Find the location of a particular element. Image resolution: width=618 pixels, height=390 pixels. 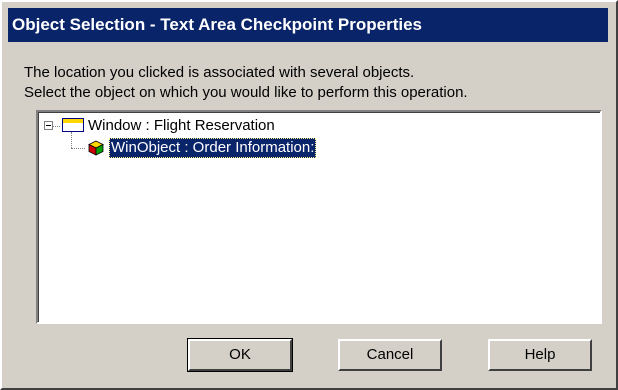

ok-button: OK is located at coordinates (240, 355).